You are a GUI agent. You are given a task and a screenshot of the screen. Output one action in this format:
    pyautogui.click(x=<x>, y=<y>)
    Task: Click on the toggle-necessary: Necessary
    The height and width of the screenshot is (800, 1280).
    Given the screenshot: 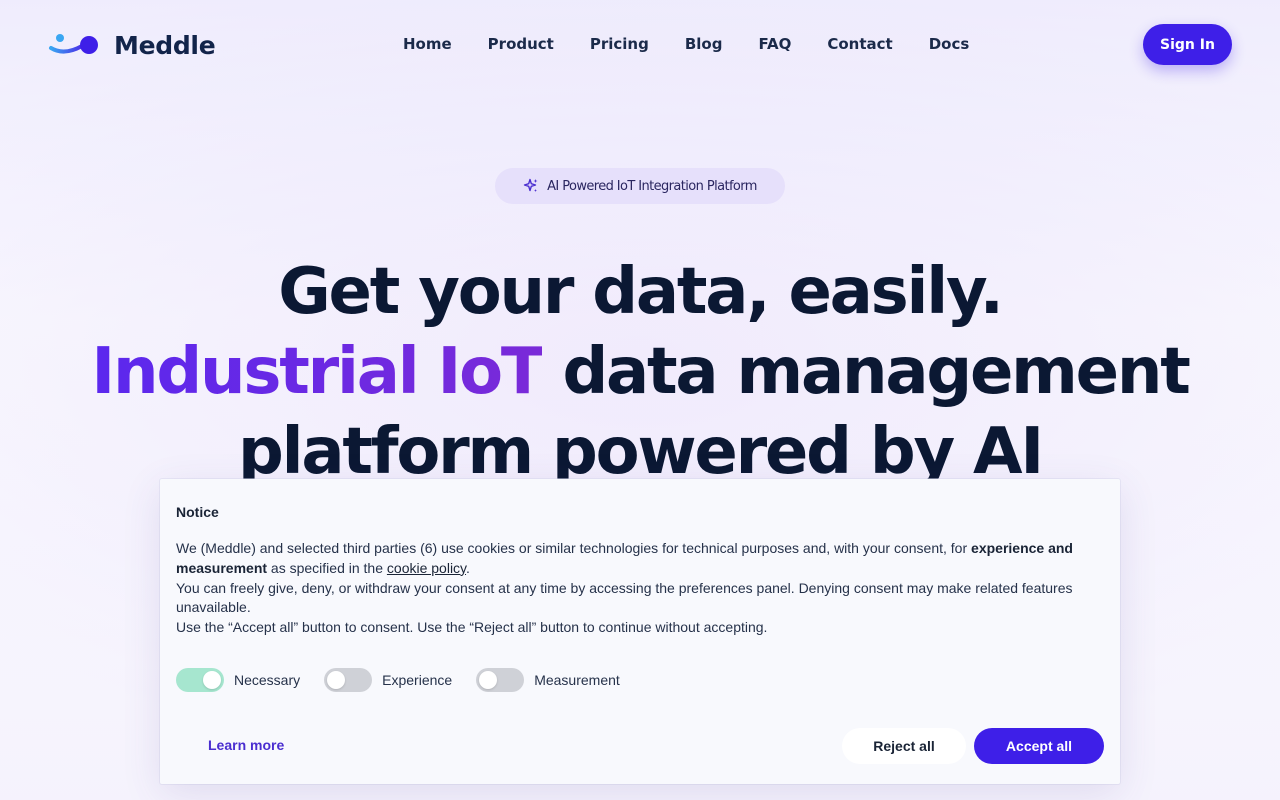 What is the action you would take?
    pyautogui.click(x=238, y=680)
    